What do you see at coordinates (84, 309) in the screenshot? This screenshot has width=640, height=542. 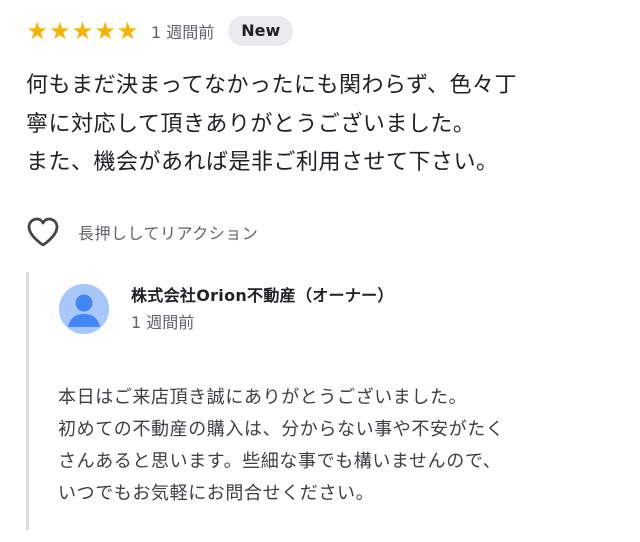 I see `person-avatar-icon` at bounding box center [84, 309].